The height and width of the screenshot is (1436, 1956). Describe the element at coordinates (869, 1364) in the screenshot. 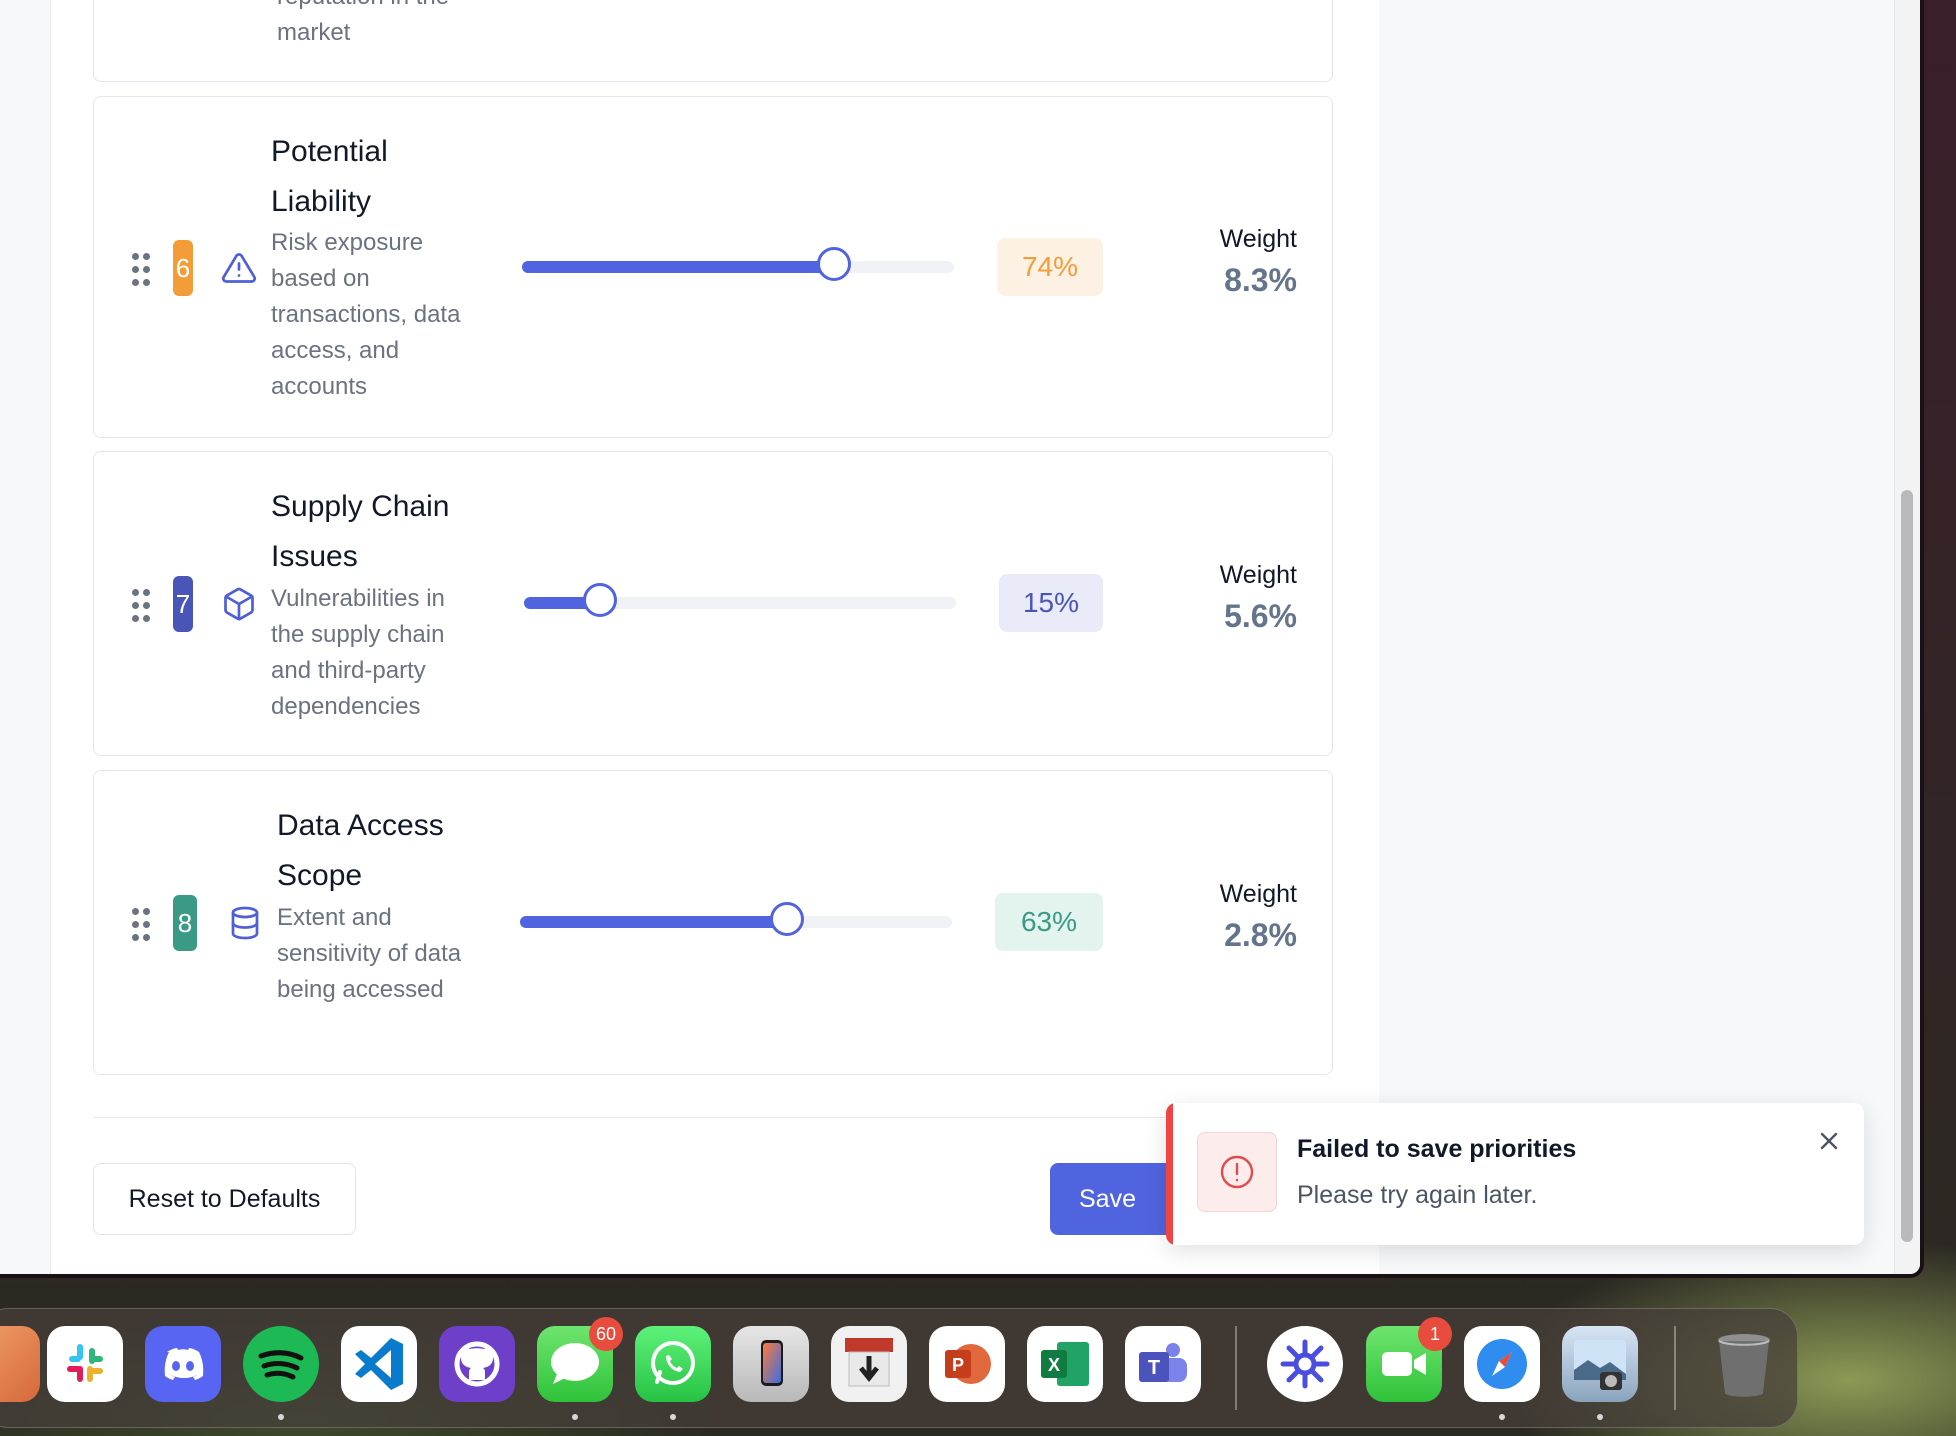

I see `transmit-icon` at that location.